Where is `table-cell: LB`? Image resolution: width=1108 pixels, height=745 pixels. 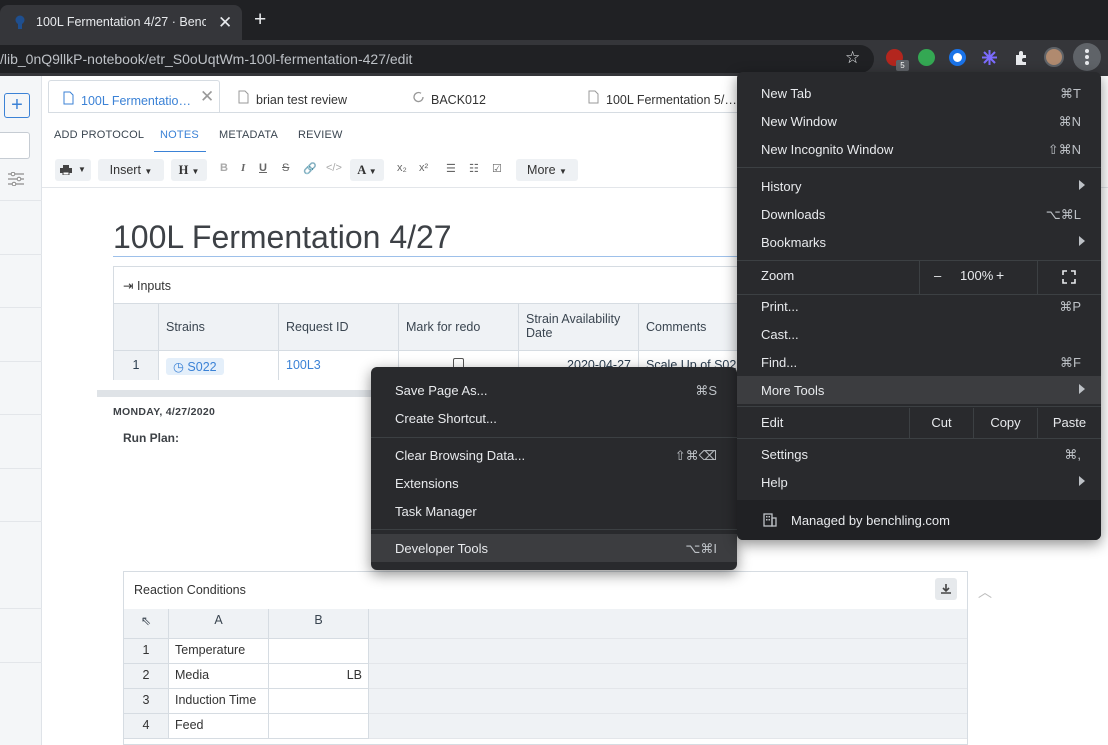 table-cell: LB is located at coordinates (319, 676).